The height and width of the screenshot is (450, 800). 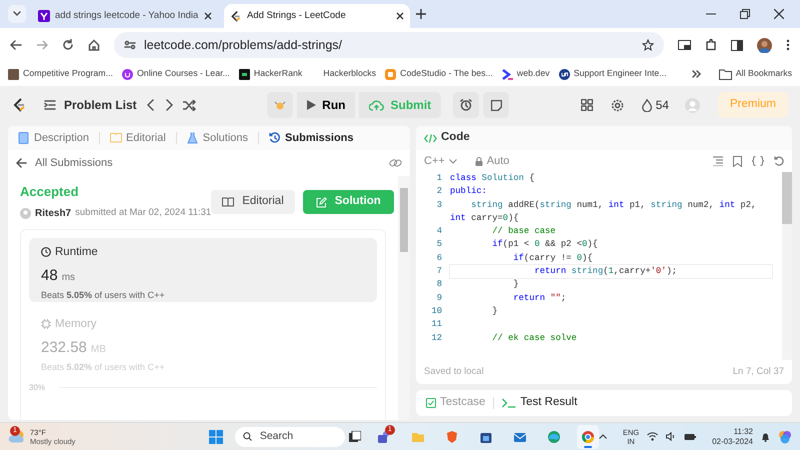 I want to click on all-bookmarks-link: All Bookmarks, so click(x=764, y=74).